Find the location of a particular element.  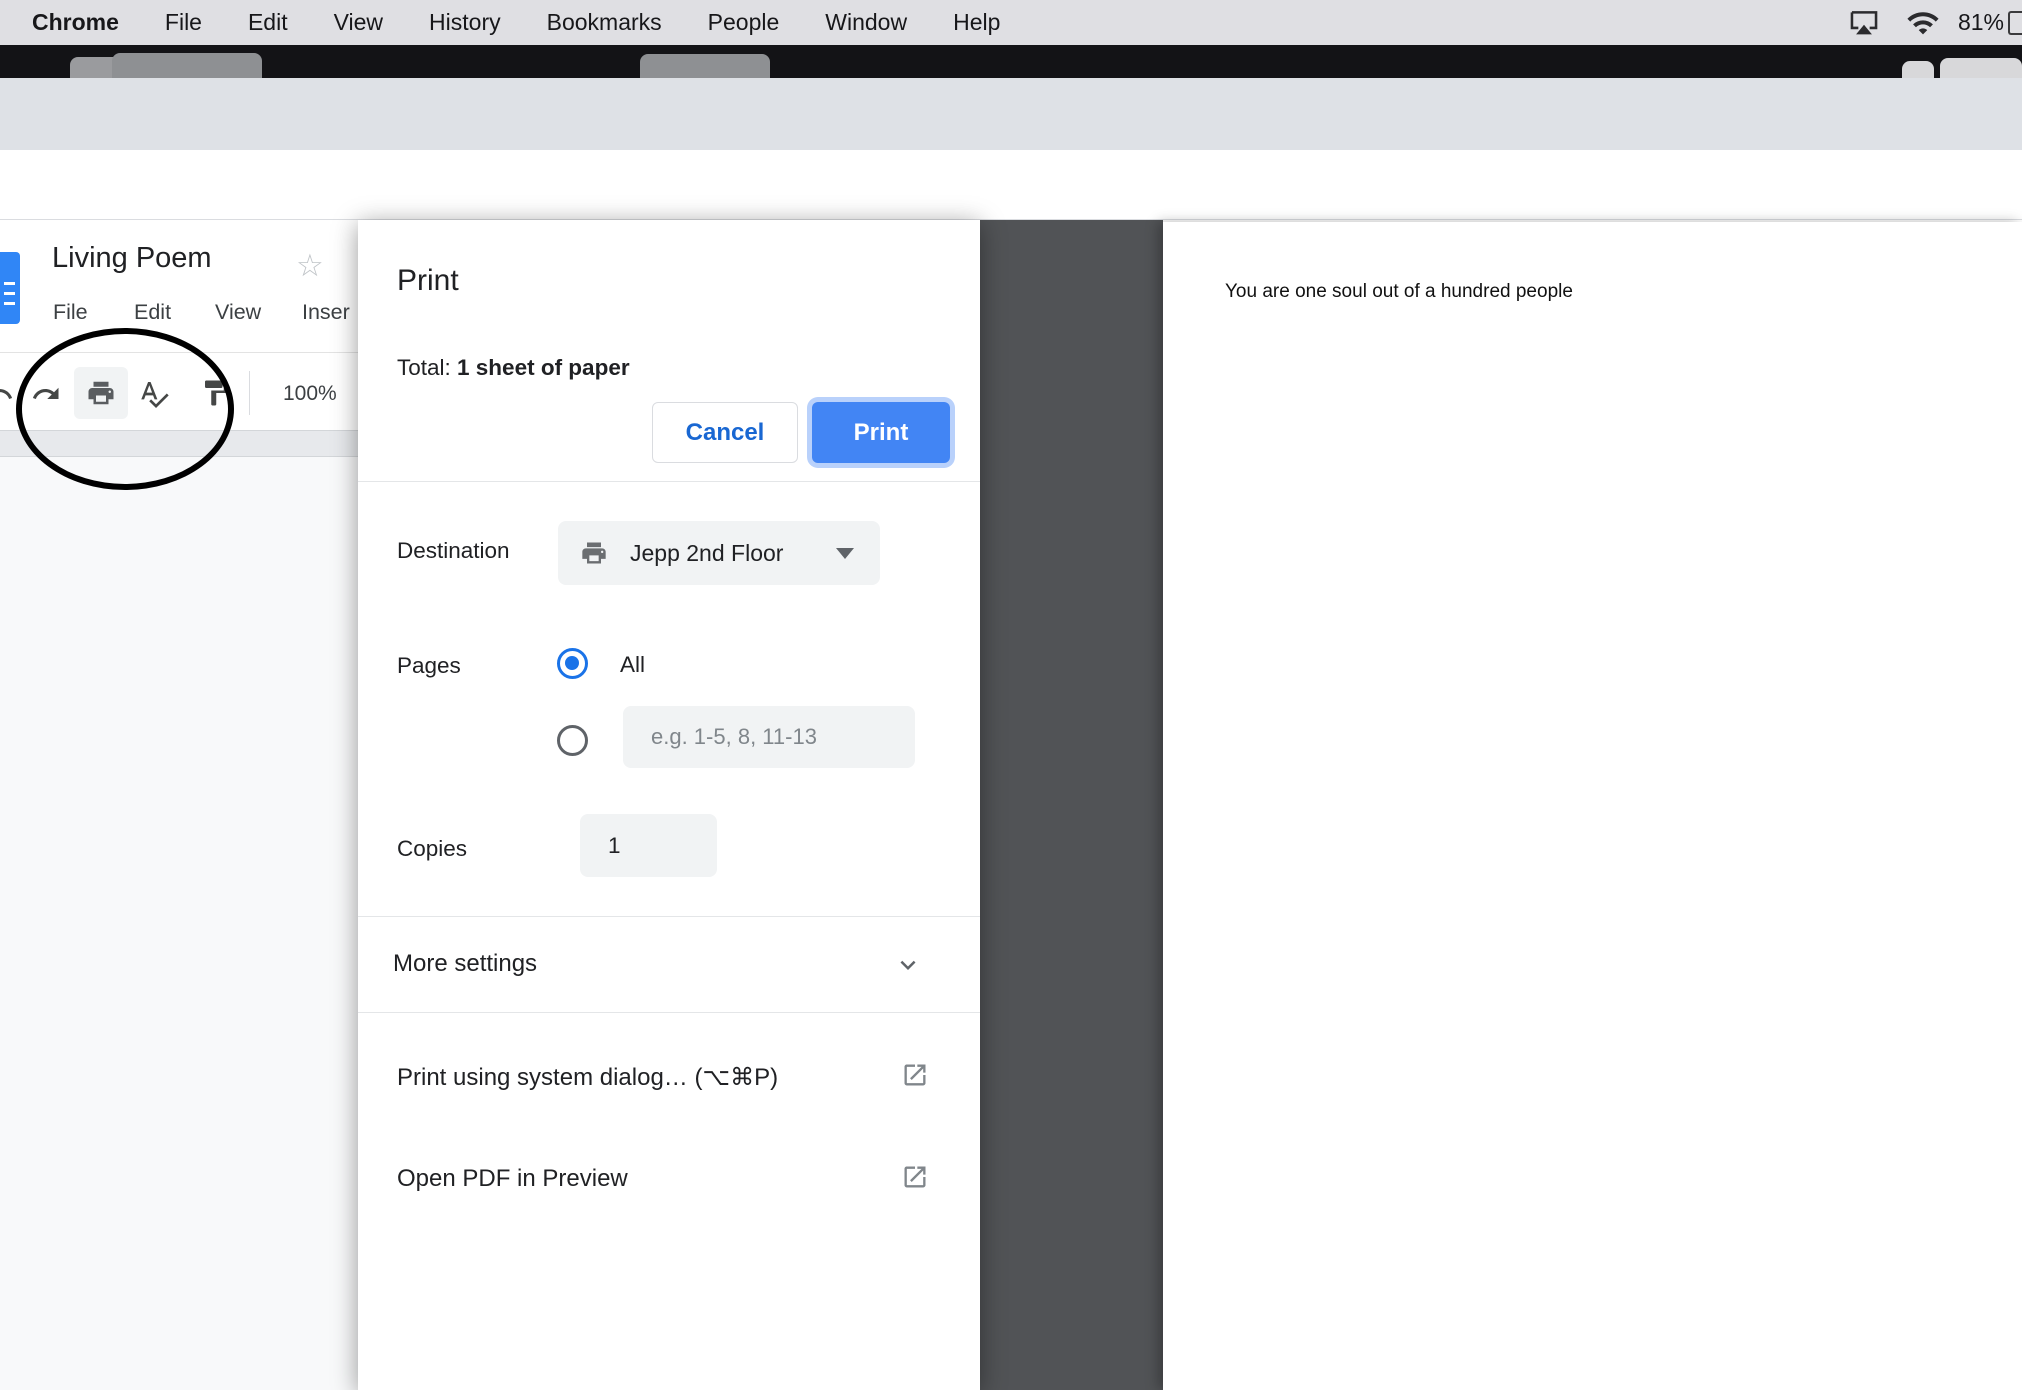

print-total-value: 1 sheet of paper is located at coordinates (543, 367).